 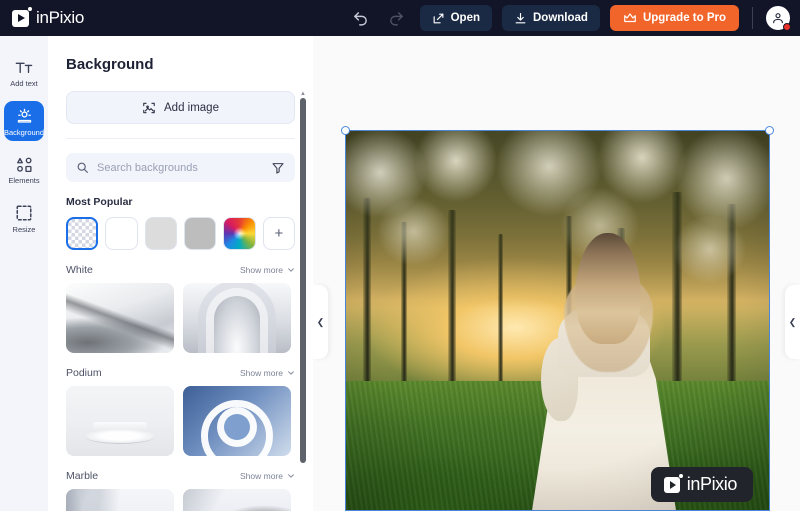 I want to click on thumb-light-marble-texture, so click(x=120, y=500).